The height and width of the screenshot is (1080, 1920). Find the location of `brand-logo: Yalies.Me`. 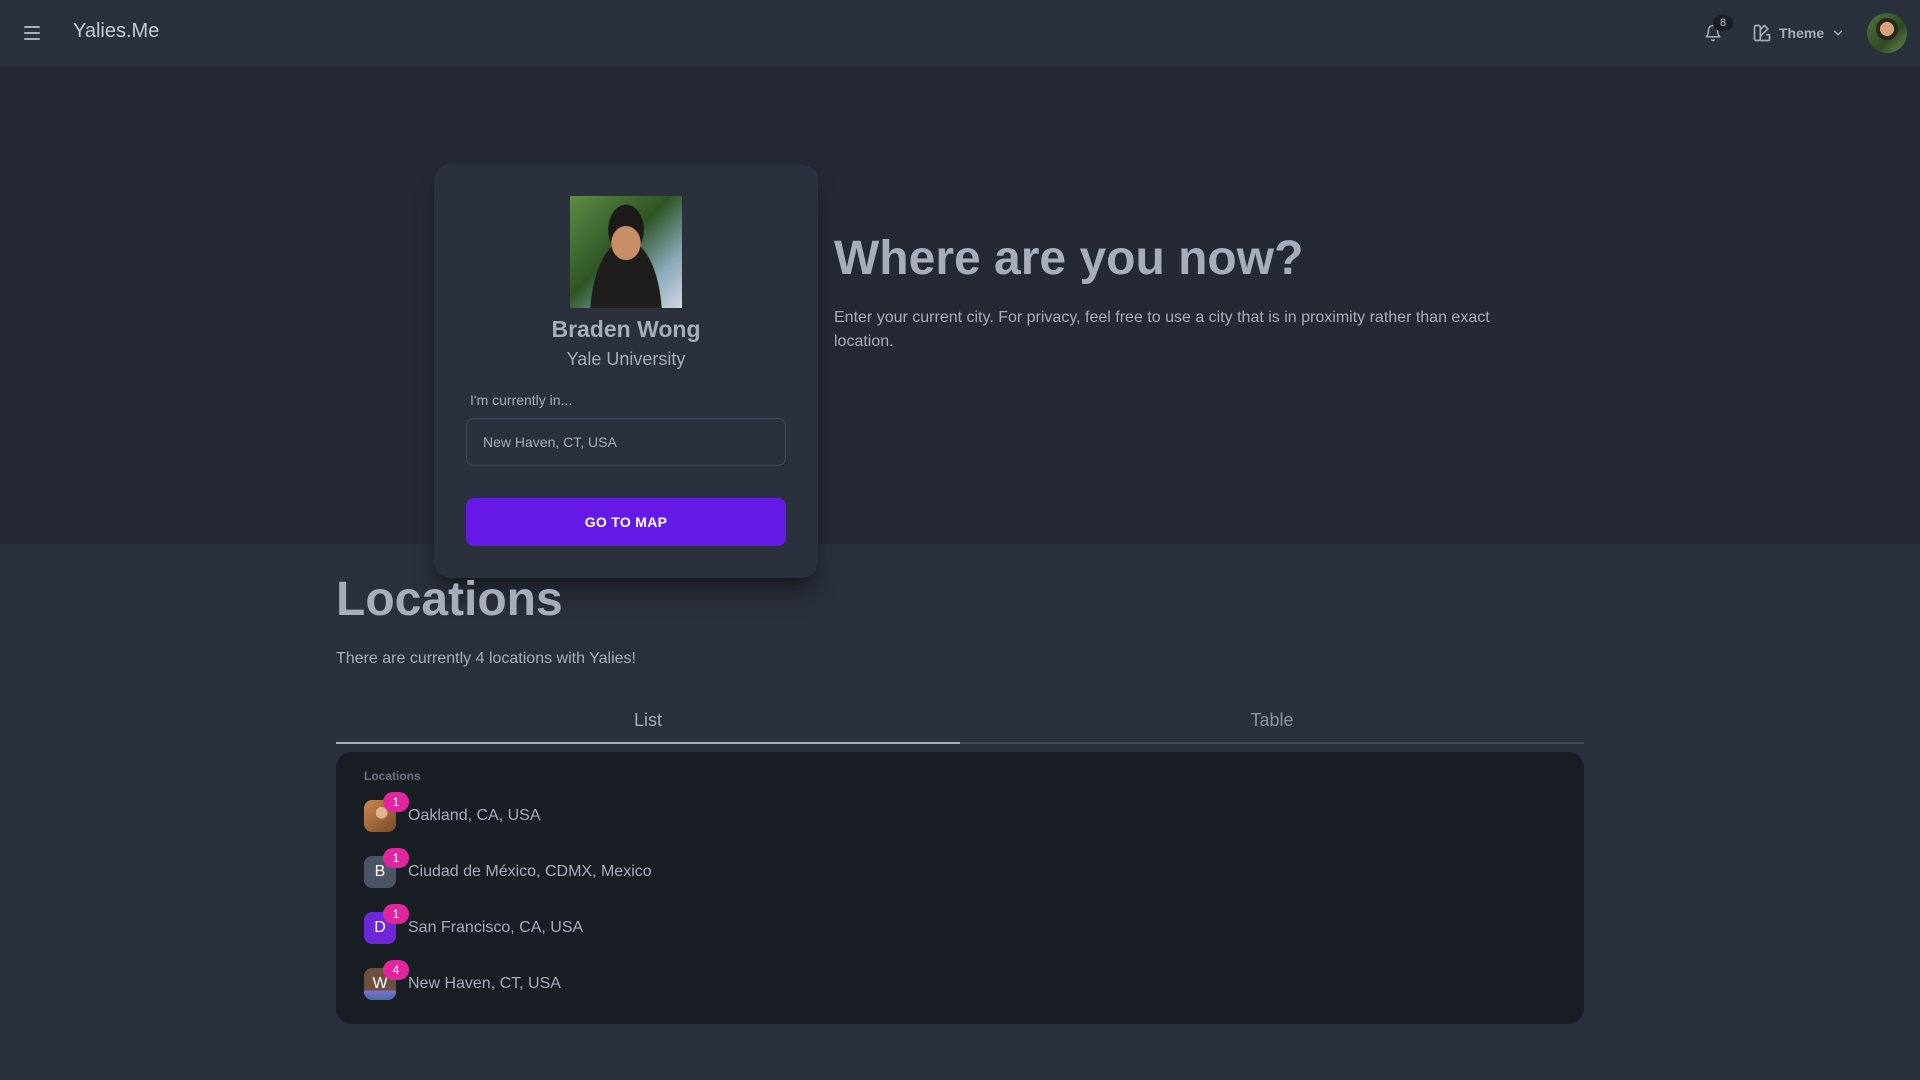

brand-logo: Yalies.Me is located at coordinates (116, 31).